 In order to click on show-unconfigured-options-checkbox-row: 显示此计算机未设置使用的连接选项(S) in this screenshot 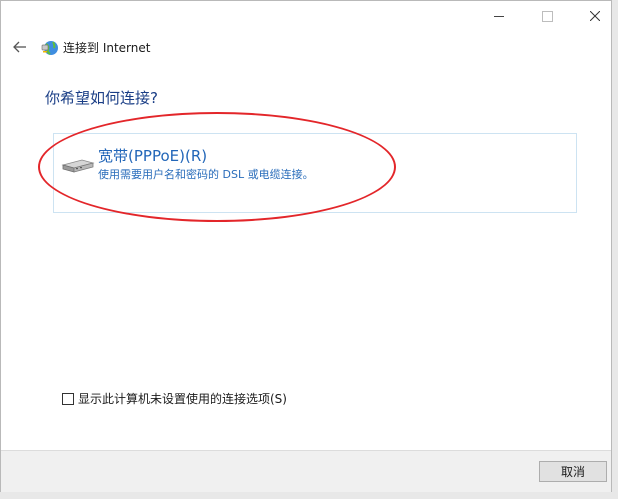, I will do `click(174, 399)`.